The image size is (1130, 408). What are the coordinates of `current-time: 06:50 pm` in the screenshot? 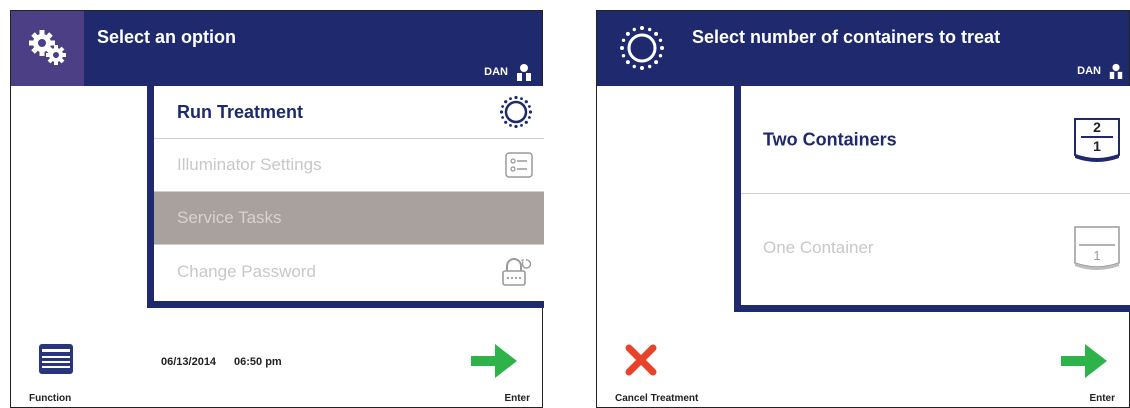 It's located at (258, 362).